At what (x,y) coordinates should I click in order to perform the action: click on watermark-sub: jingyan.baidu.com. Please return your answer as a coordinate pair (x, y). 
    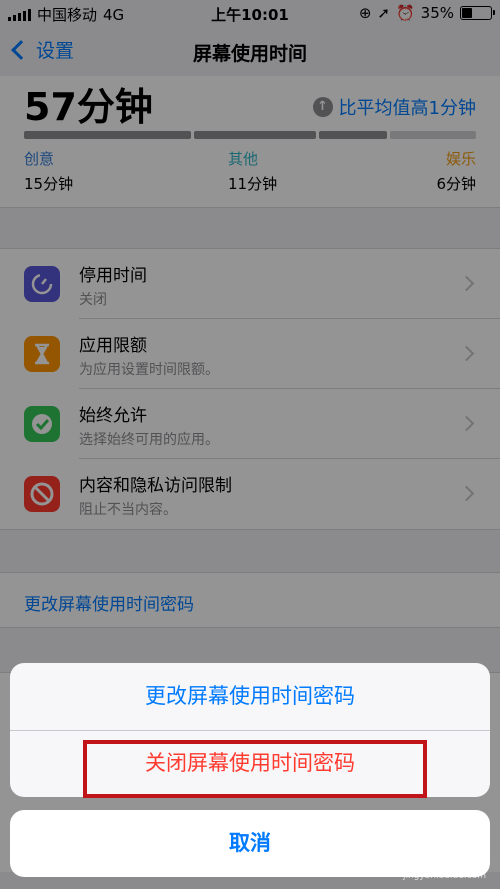
    Looking at the image, I should click on (444, 876).